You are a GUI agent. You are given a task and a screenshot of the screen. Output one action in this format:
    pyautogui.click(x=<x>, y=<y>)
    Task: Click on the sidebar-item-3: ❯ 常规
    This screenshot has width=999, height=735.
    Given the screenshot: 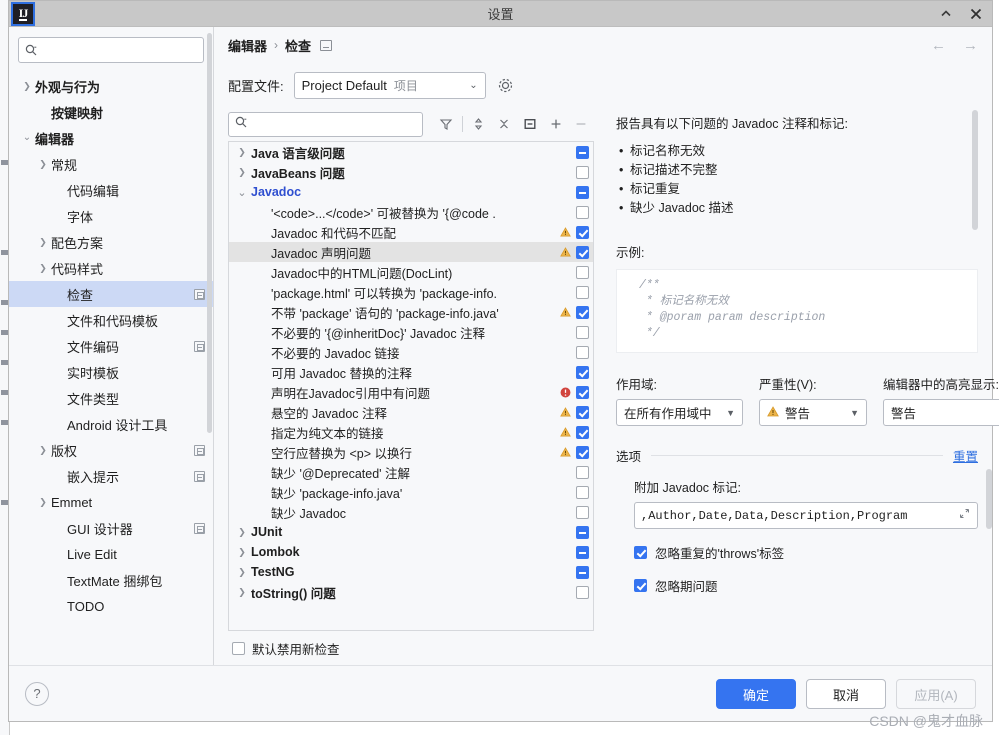 What is the action you would take?
    pyautogui.click(x=111, y=164)
    